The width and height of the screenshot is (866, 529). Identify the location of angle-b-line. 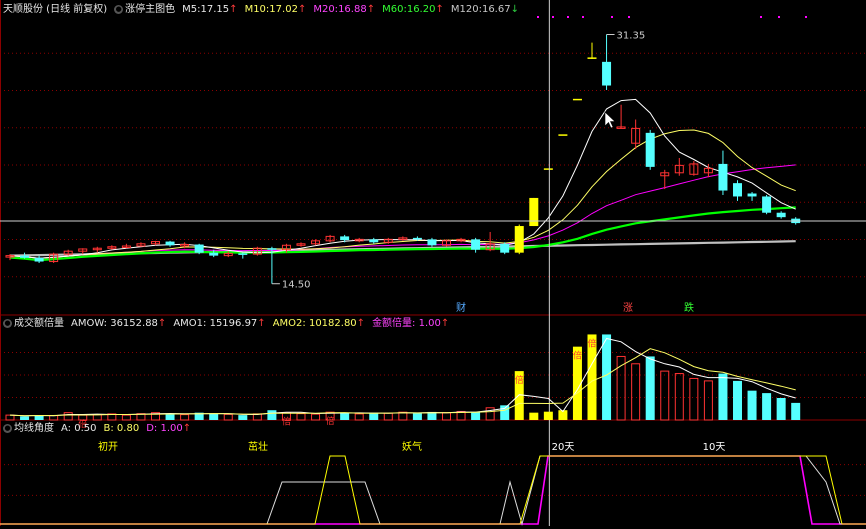
(433, 490).